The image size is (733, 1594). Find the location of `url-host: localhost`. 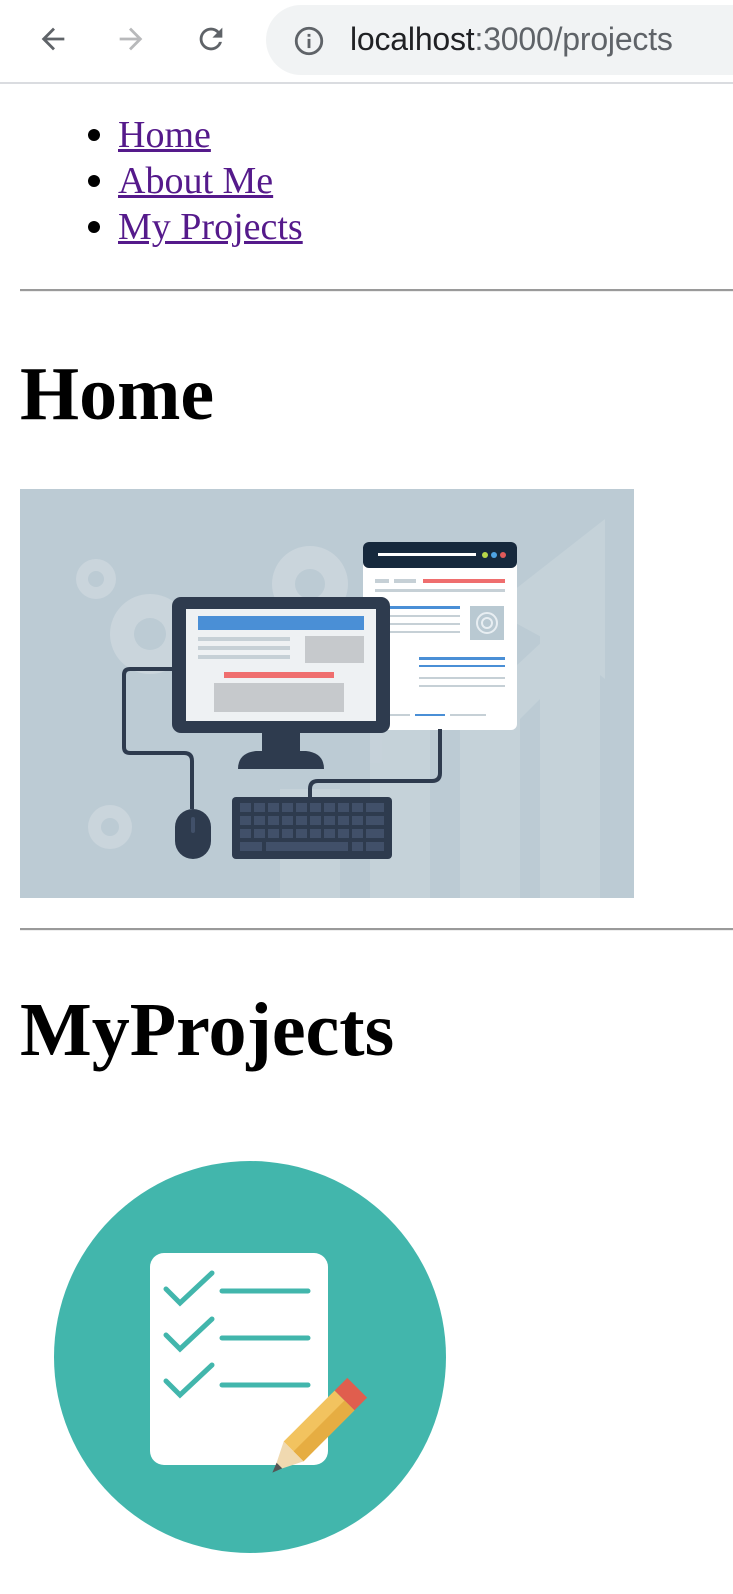

url-host: localhost is located at coordinates (412, 39).